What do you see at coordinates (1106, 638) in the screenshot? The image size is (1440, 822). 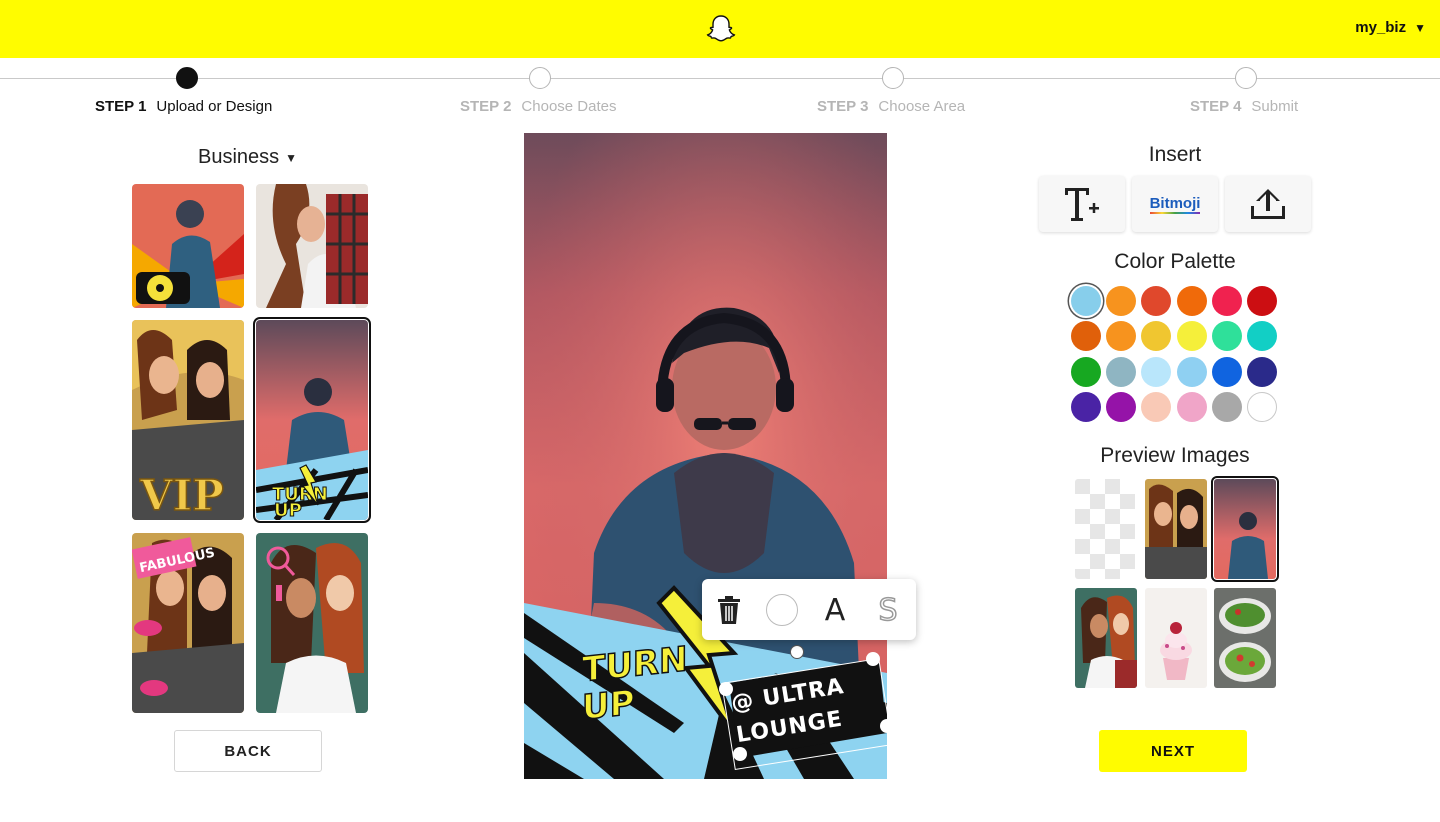 I see `two-friends-preview` at bounding box center [1106, 638].